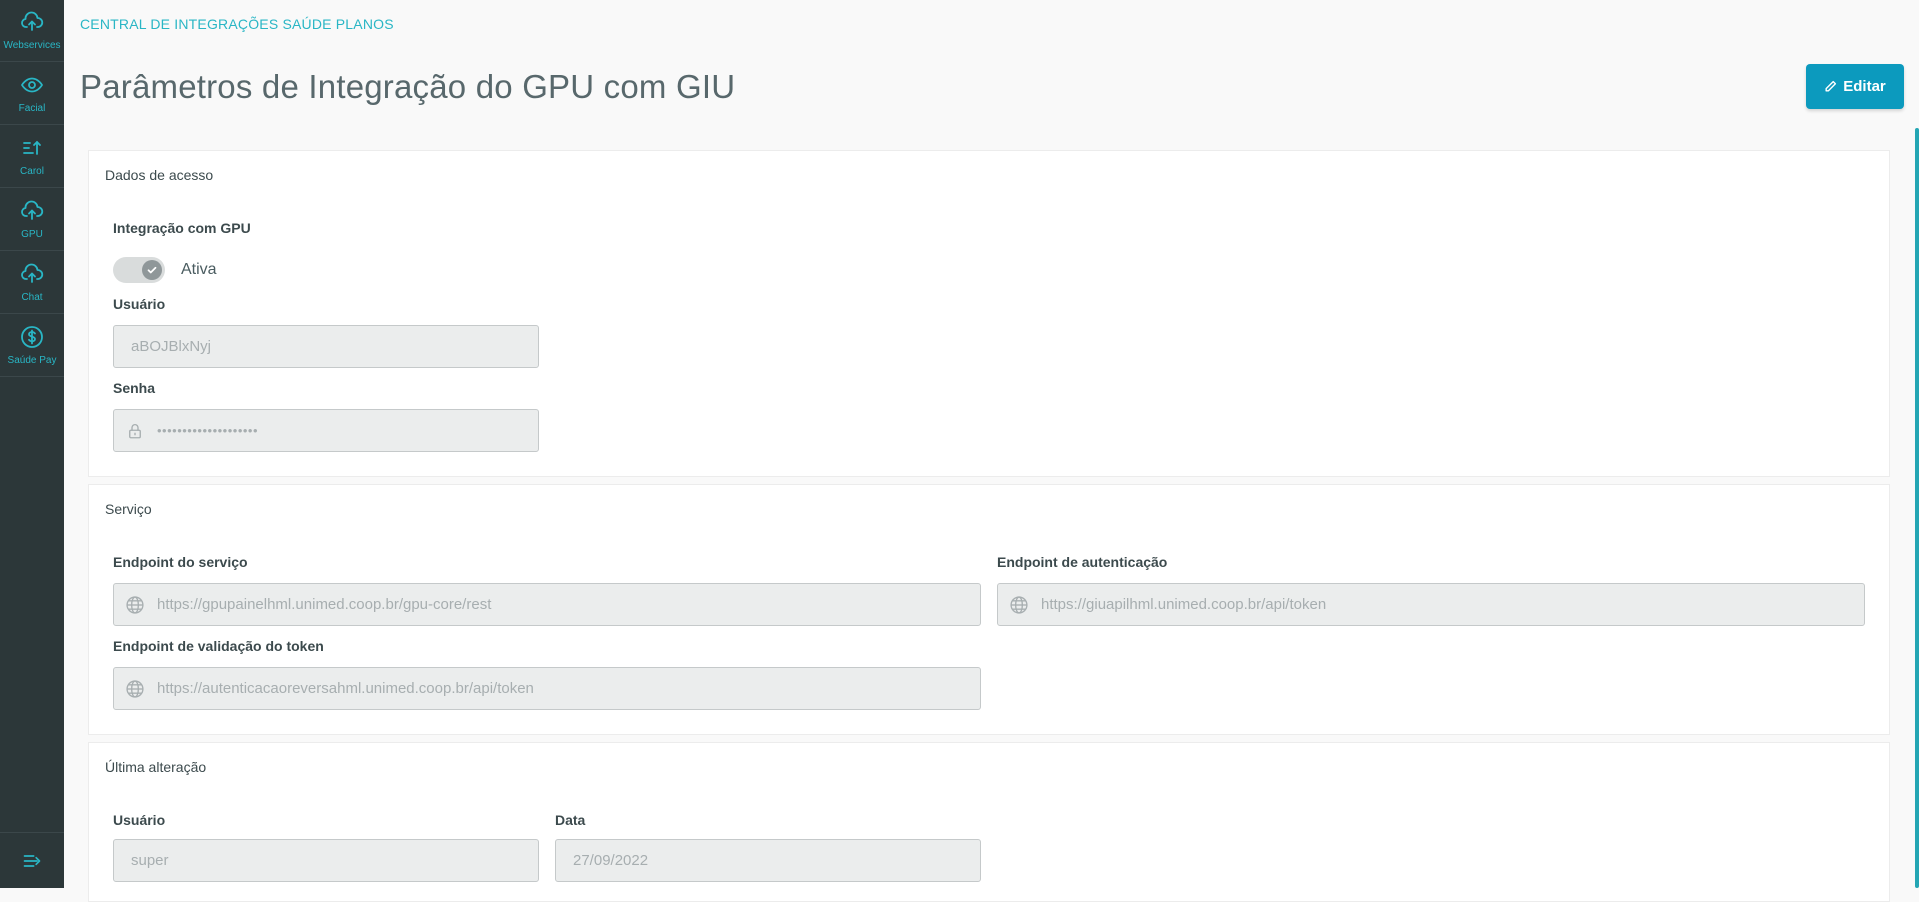 Image resolution: width=1919 pixels, height=902 pixels. What do you see at coordinates (32, 297) in the screenshot?
I see `sidebar-item-label: Chat` at bounding box center [32, 297].